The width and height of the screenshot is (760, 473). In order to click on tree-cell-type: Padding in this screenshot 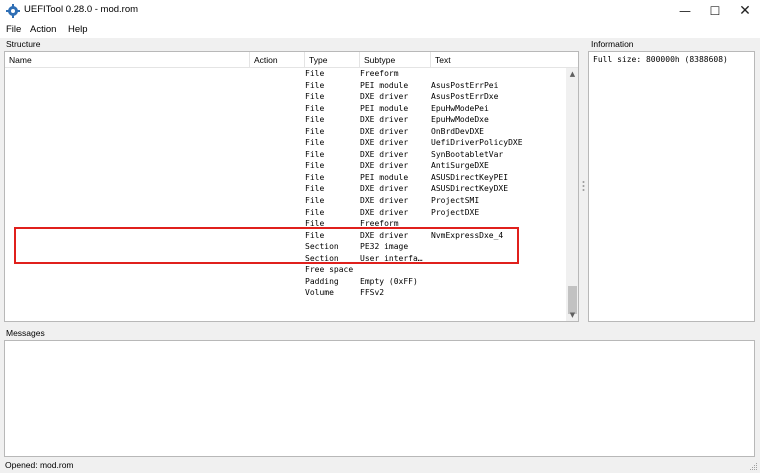, I will do `click(322, 281)`.